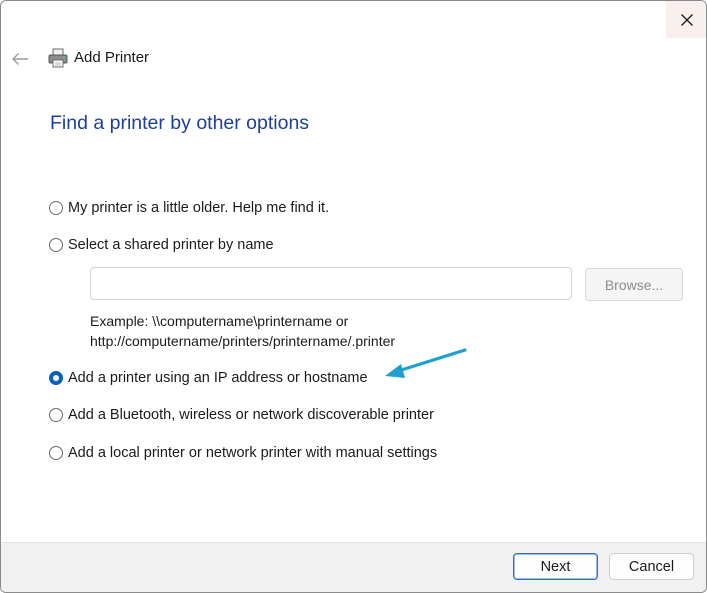 The image size is (707, 593). What do you see at coordinates (56, 378) in the screenshot?
I see `radio-ip-address` at bounding box center [56, 378].